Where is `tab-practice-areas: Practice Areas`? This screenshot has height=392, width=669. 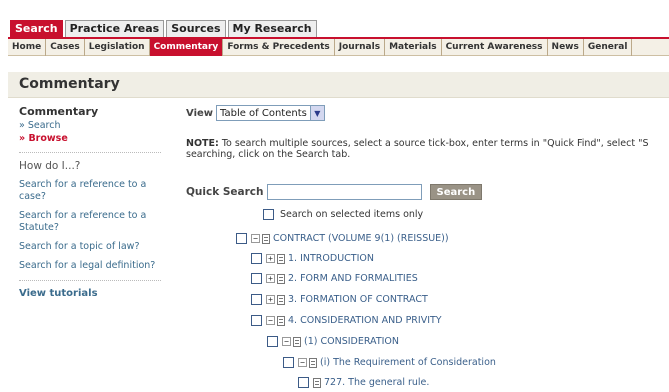 tab-practice-areas: Practice Areas is located at coordinates (114, 28).